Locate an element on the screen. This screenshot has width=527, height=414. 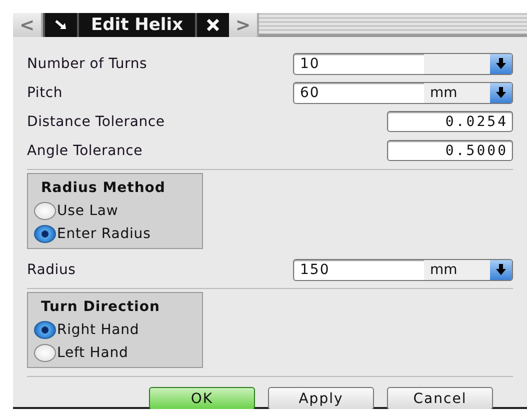
radio-label: Left Hand is located at coordinates (92, 352).